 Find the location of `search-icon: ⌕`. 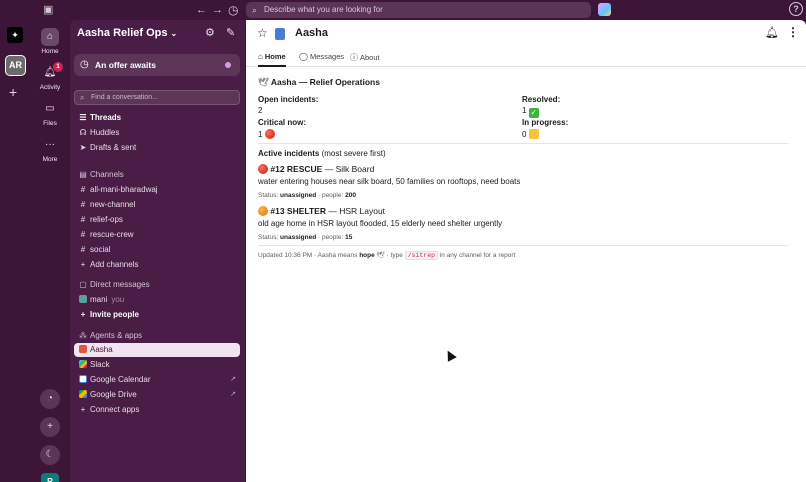

search-icon: ⌕ is located at coordinates (82, 97).